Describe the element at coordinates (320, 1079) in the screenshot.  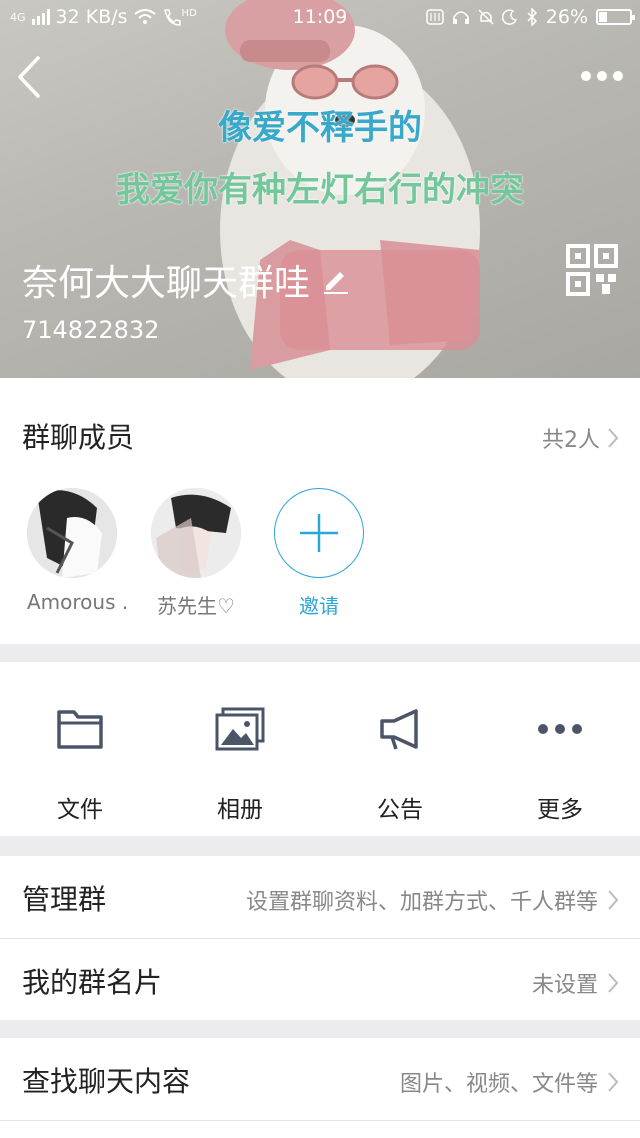
I see `search-chat-row: 查找聊天内容 图片、视频、文件等` at that location.